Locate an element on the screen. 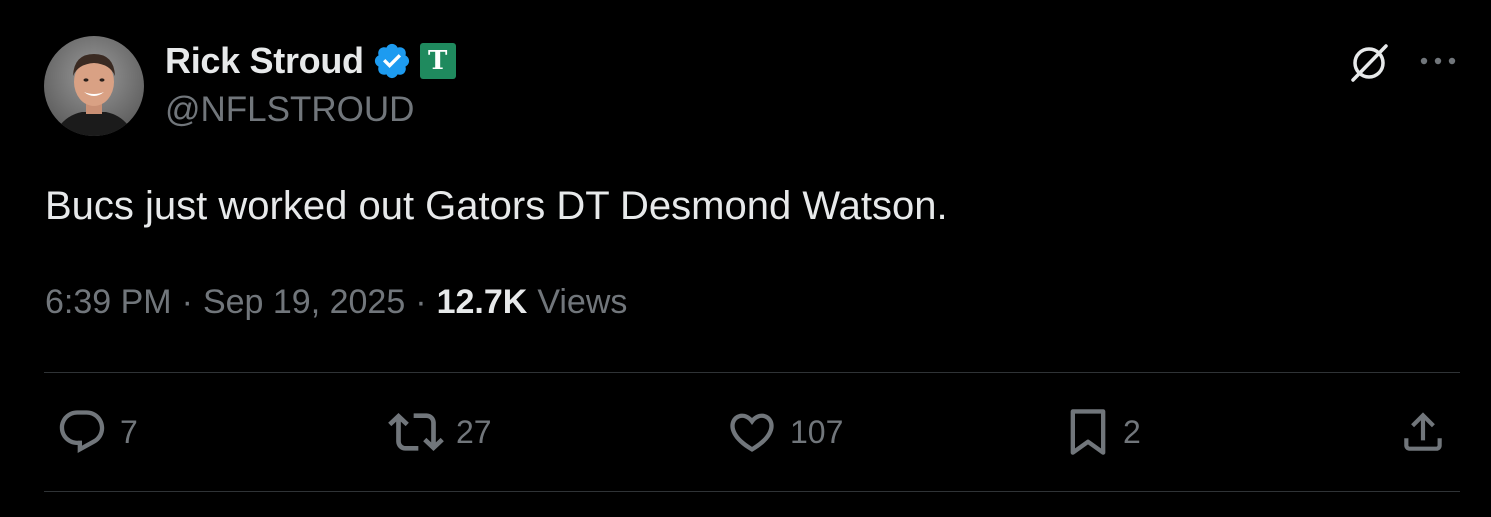 This screenshot has width=1491, height=517. verified-badge-icon is located at coordinates (392, 61).